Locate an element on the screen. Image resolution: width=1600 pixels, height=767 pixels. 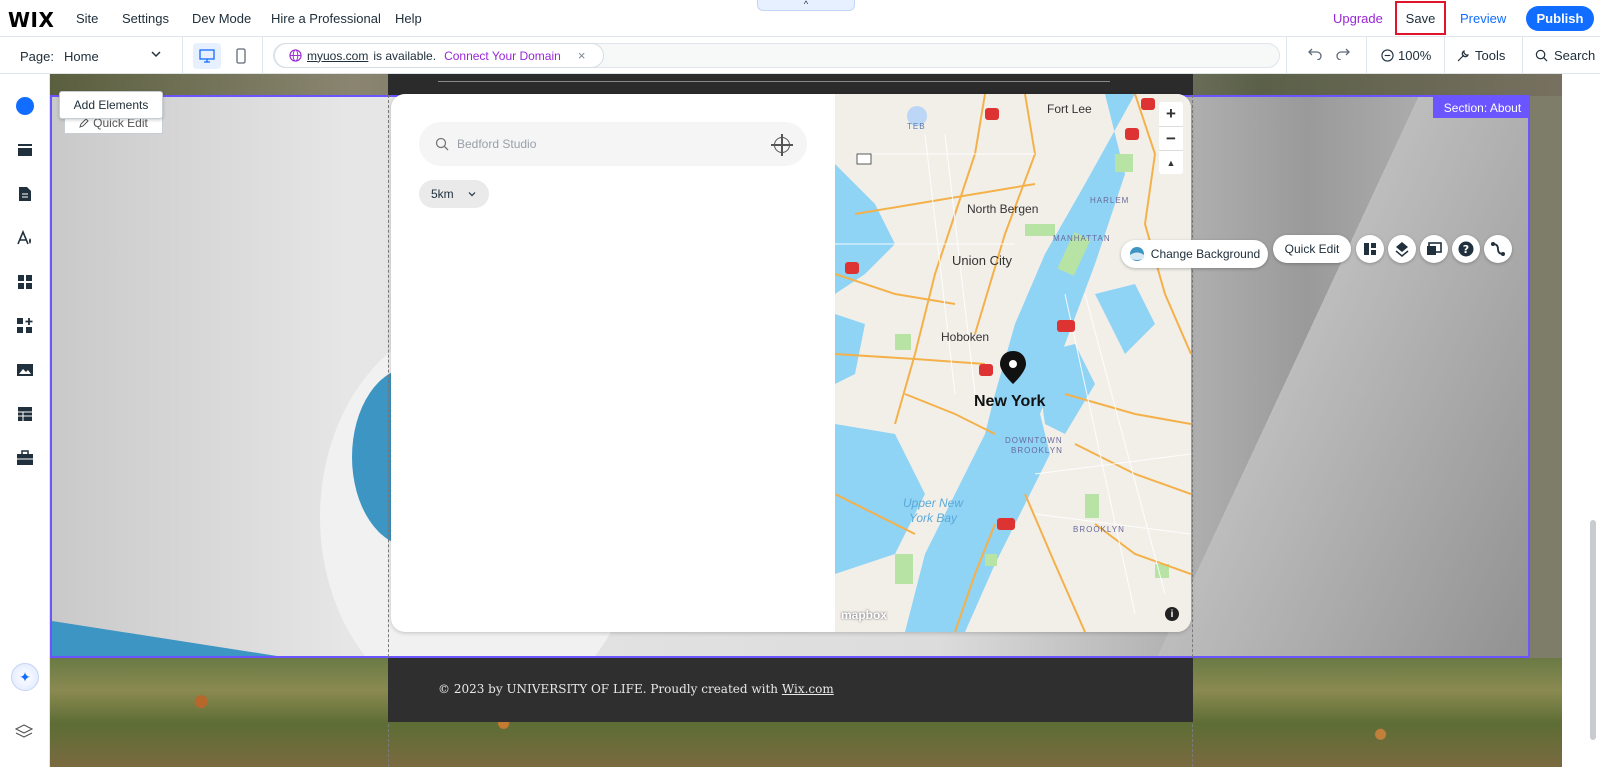
business-icon is located at coordinates (25, 458).